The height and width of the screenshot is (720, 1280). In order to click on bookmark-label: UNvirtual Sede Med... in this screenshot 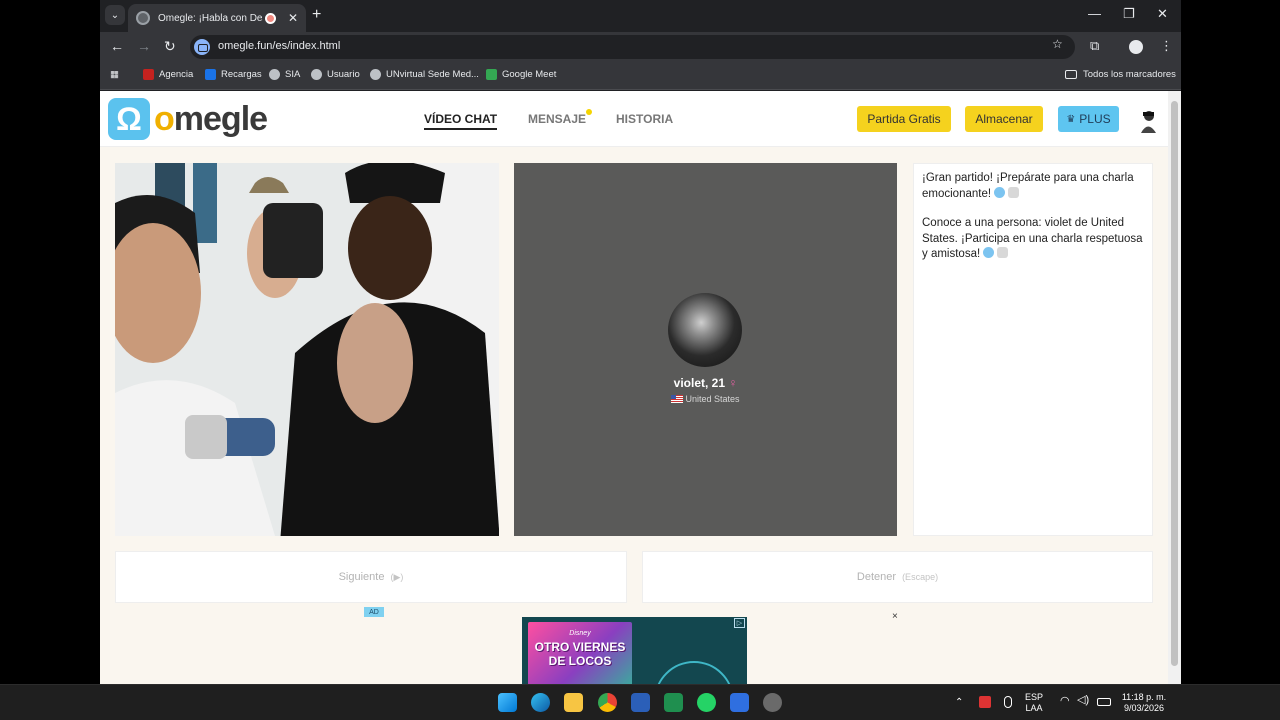, I will do `click(432, 74)`.